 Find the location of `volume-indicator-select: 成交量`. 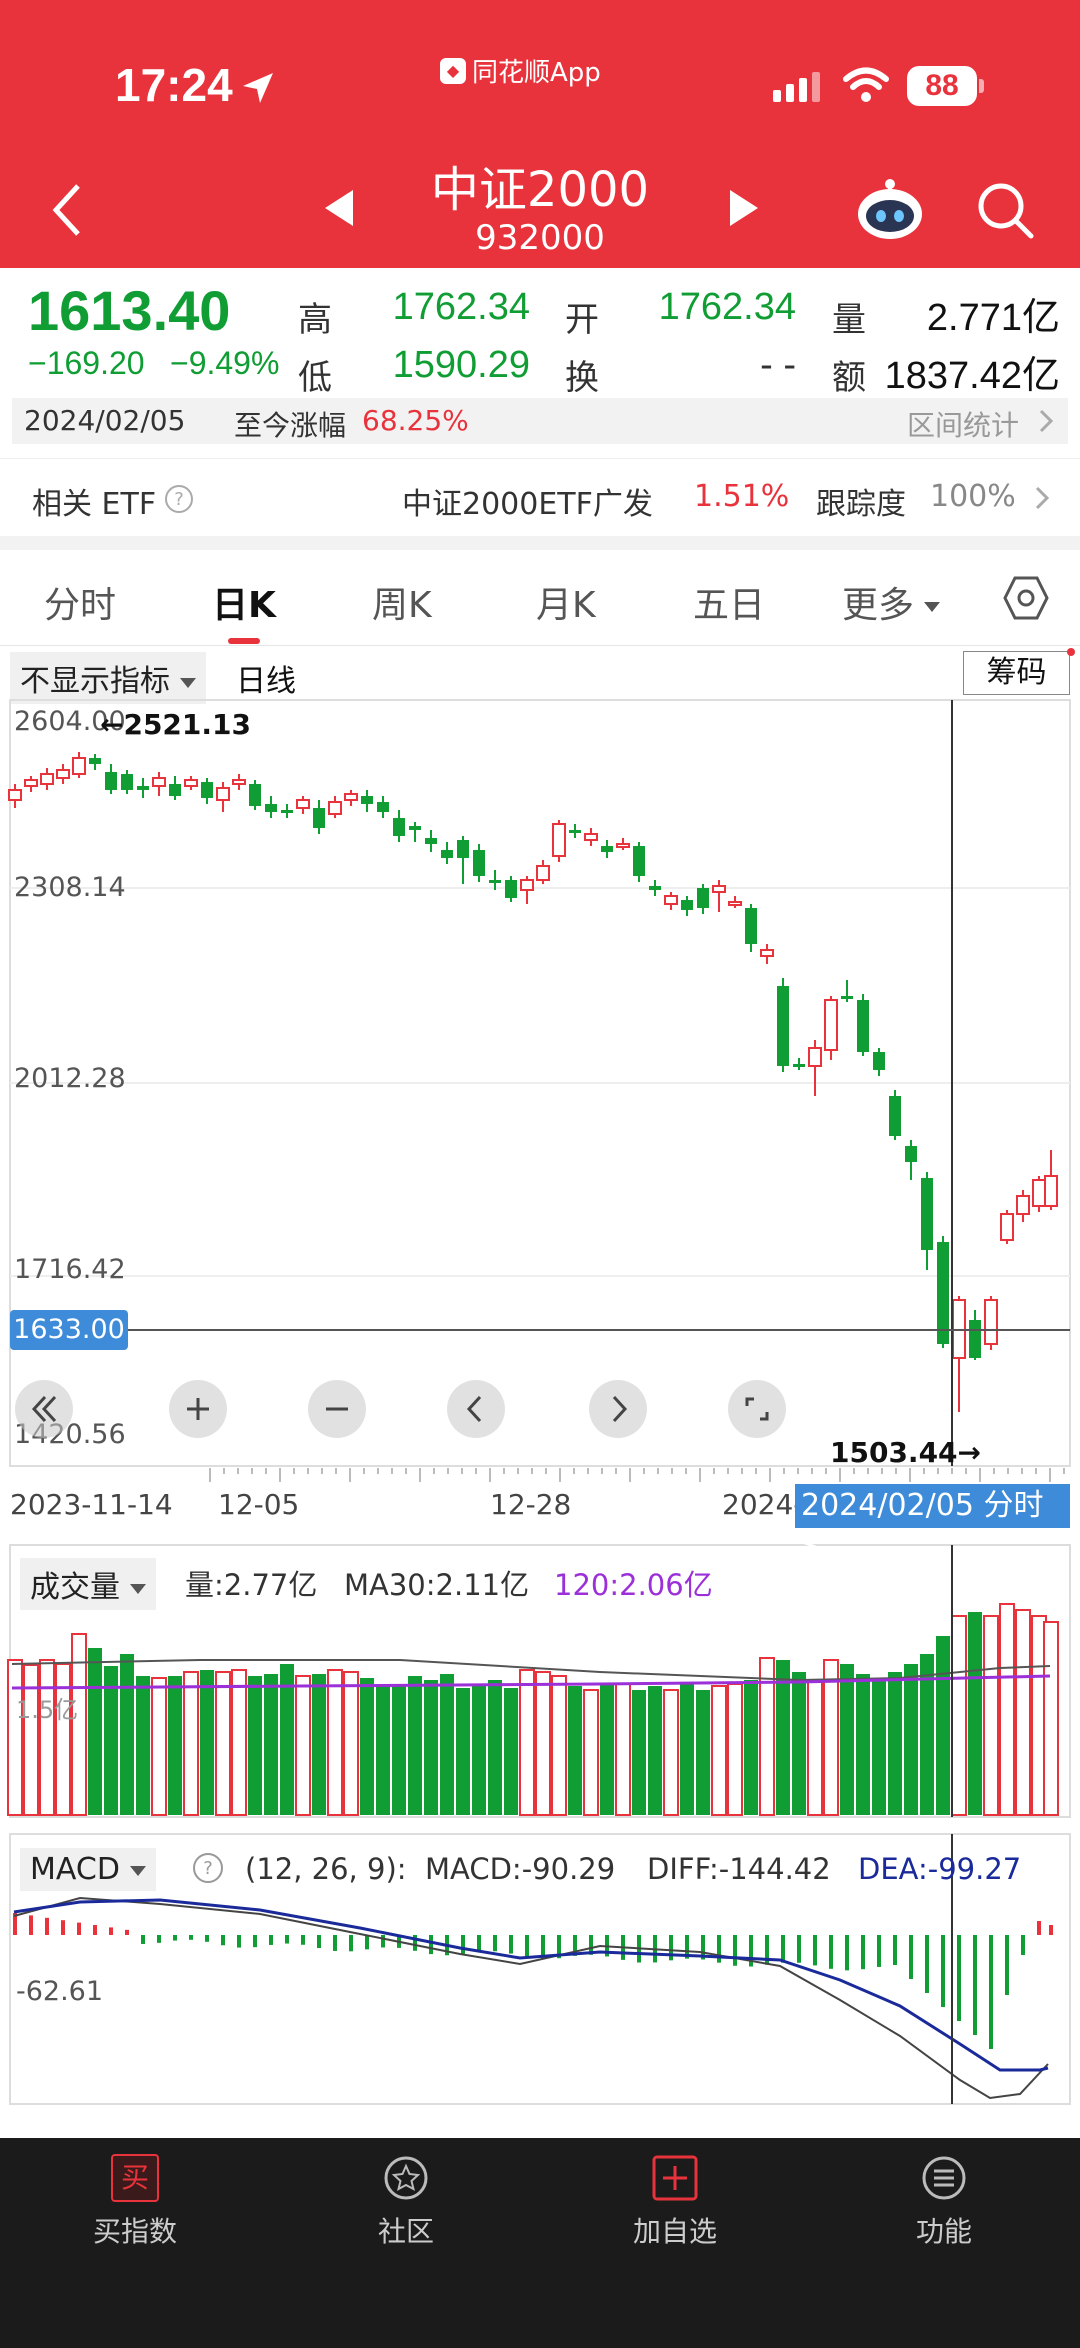

volume-indicator-select: 成交量 is located at coordinates (88, 1584).